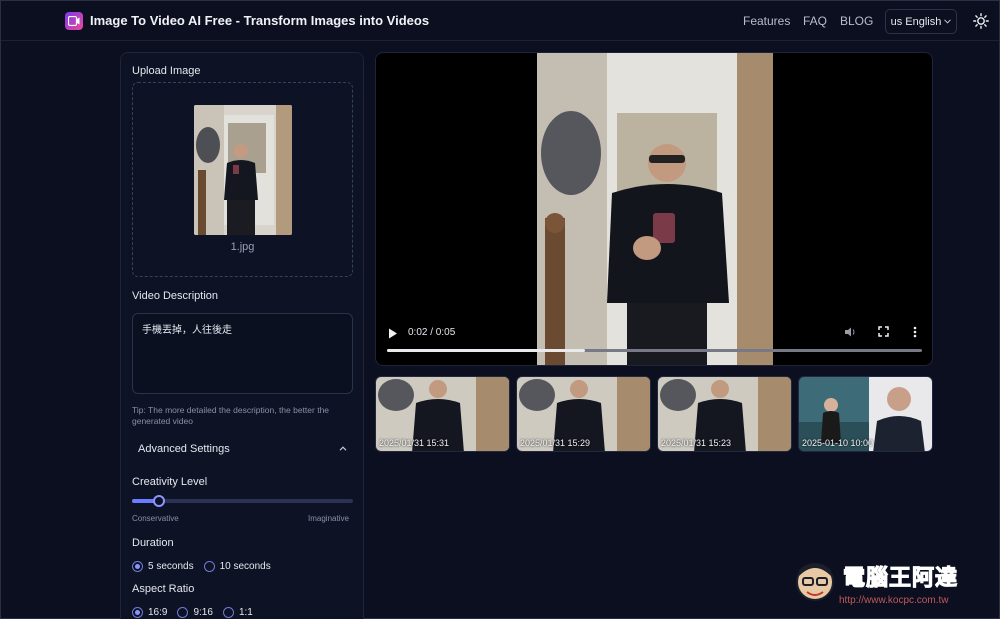 Image resolution: width=1000 pixels, height=619 pixels. I want to click on chevron-down-icon, so click(948, 21).